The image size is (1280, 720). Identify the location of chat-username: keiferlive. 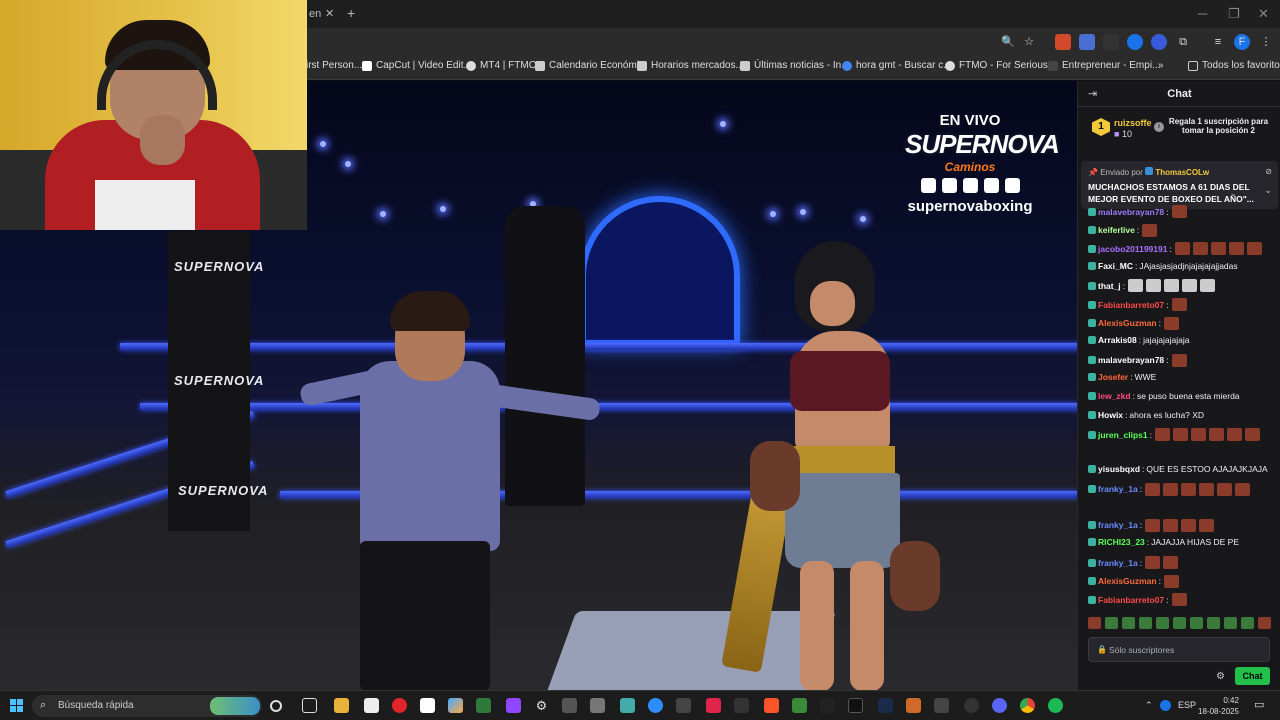
(1116, 230).